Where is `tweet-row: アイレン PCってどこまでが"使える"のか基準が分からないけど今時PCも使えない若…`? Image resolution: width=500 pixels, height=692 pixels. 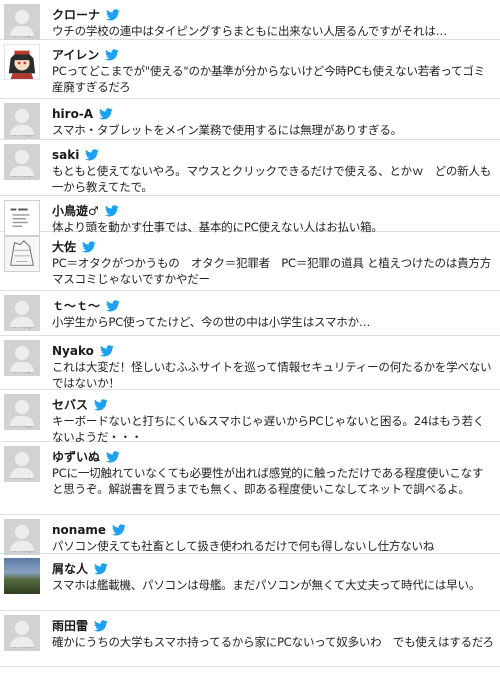 tweet-row: アイレン PCってどこまでが"使える"のか基準が分からないけど今時PCも使えない若… is located at coordinates (250, 69).